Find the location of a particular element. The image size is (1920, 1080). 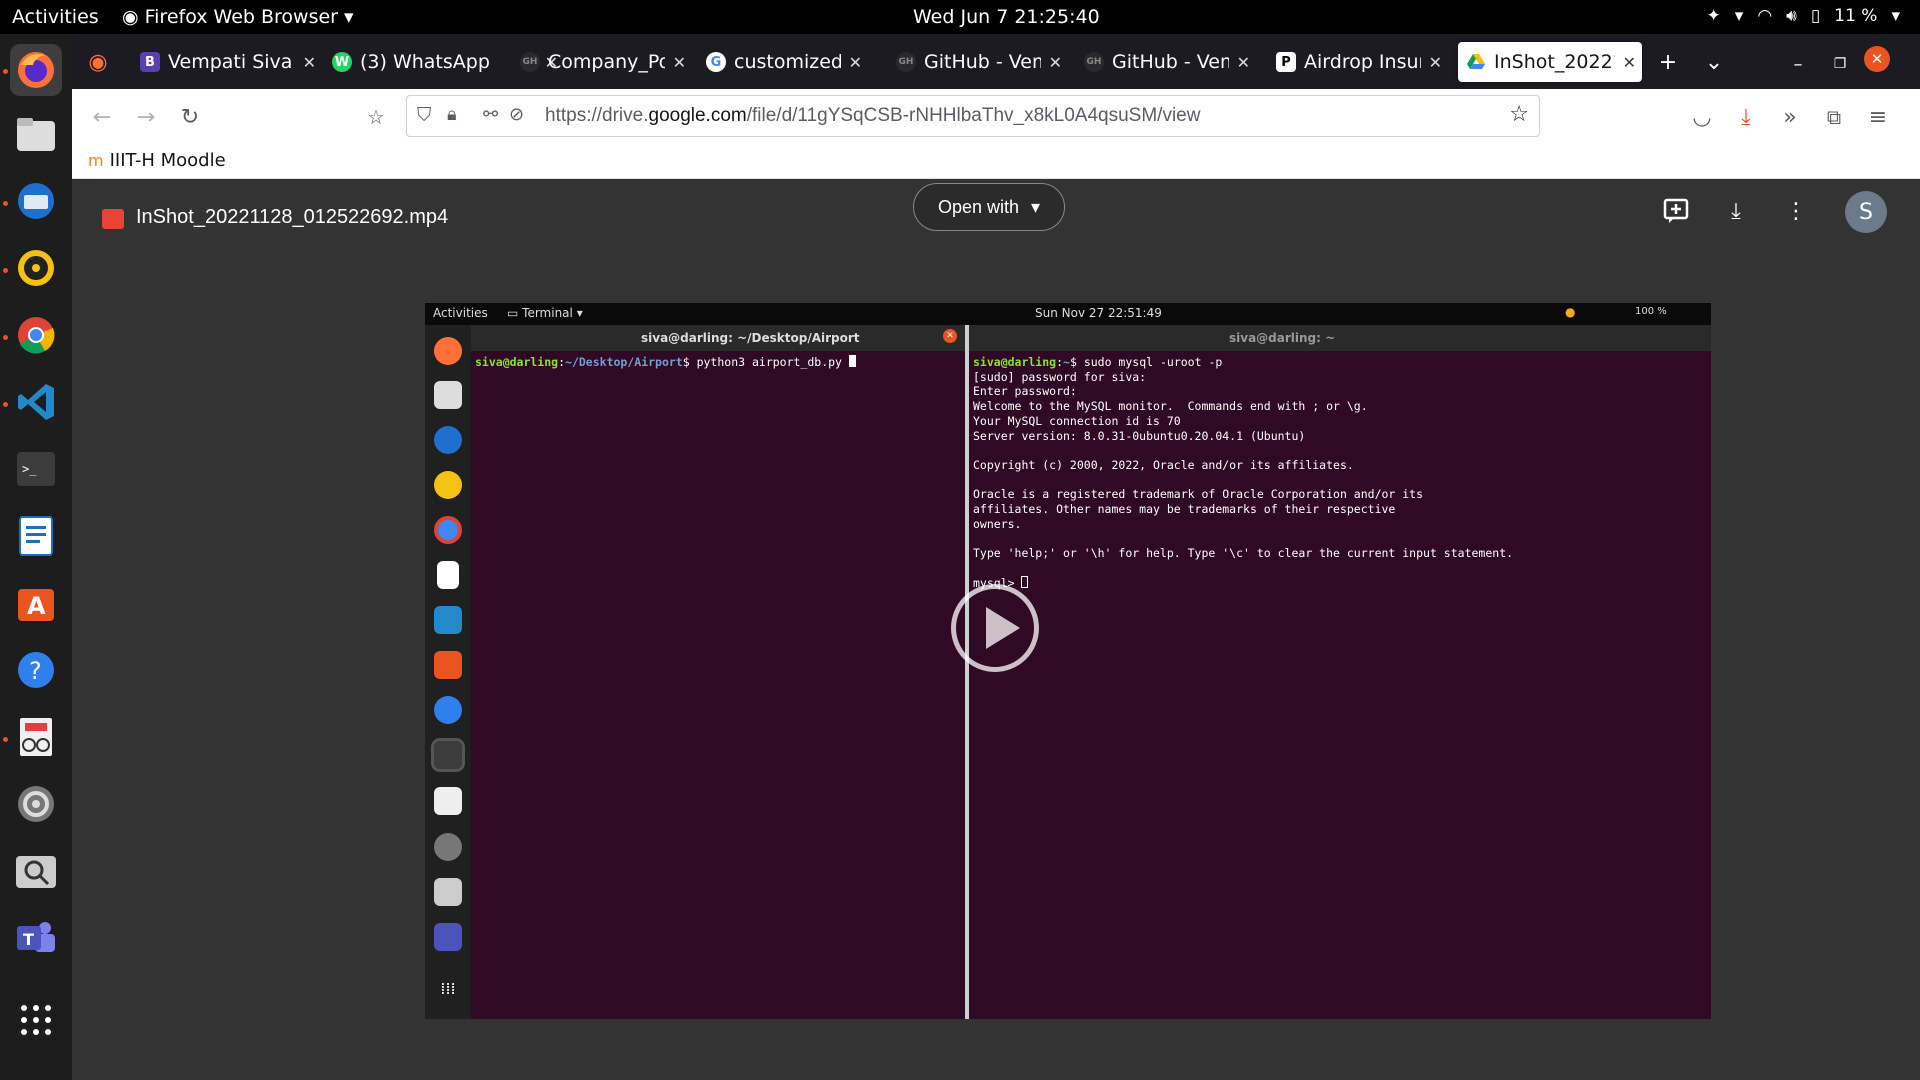

whatsapp-icon: W is located at coordinates (342, 62).